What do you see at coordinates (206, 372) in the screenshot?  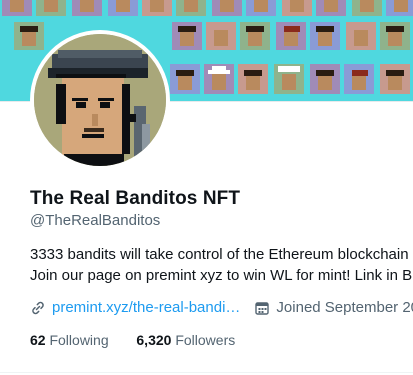 I see `section-divider` at bounding box center [206, 372].